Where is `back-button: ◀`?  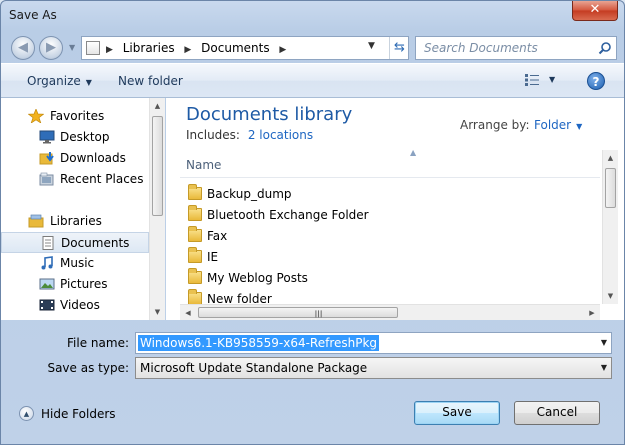
back-button: ◀ is located at coordinates (23, 48).